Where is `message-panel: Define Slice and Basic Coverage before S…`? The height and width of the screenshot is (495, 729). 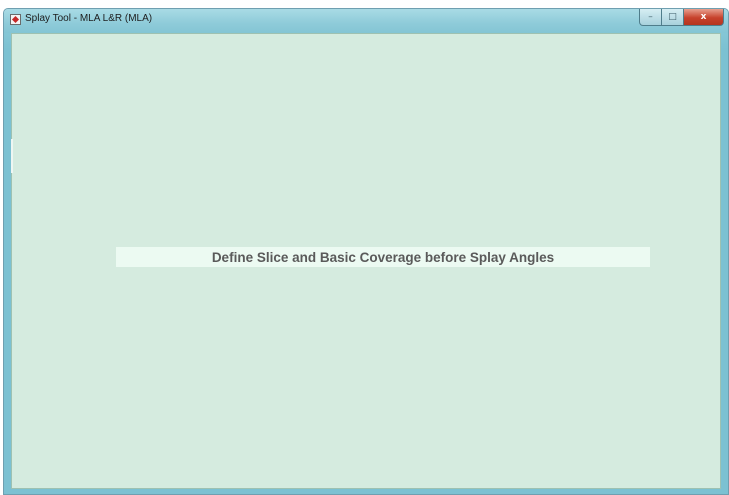
message-panel: Define Slice and Basic Coverage before S… is located at coordinates (383, 257).